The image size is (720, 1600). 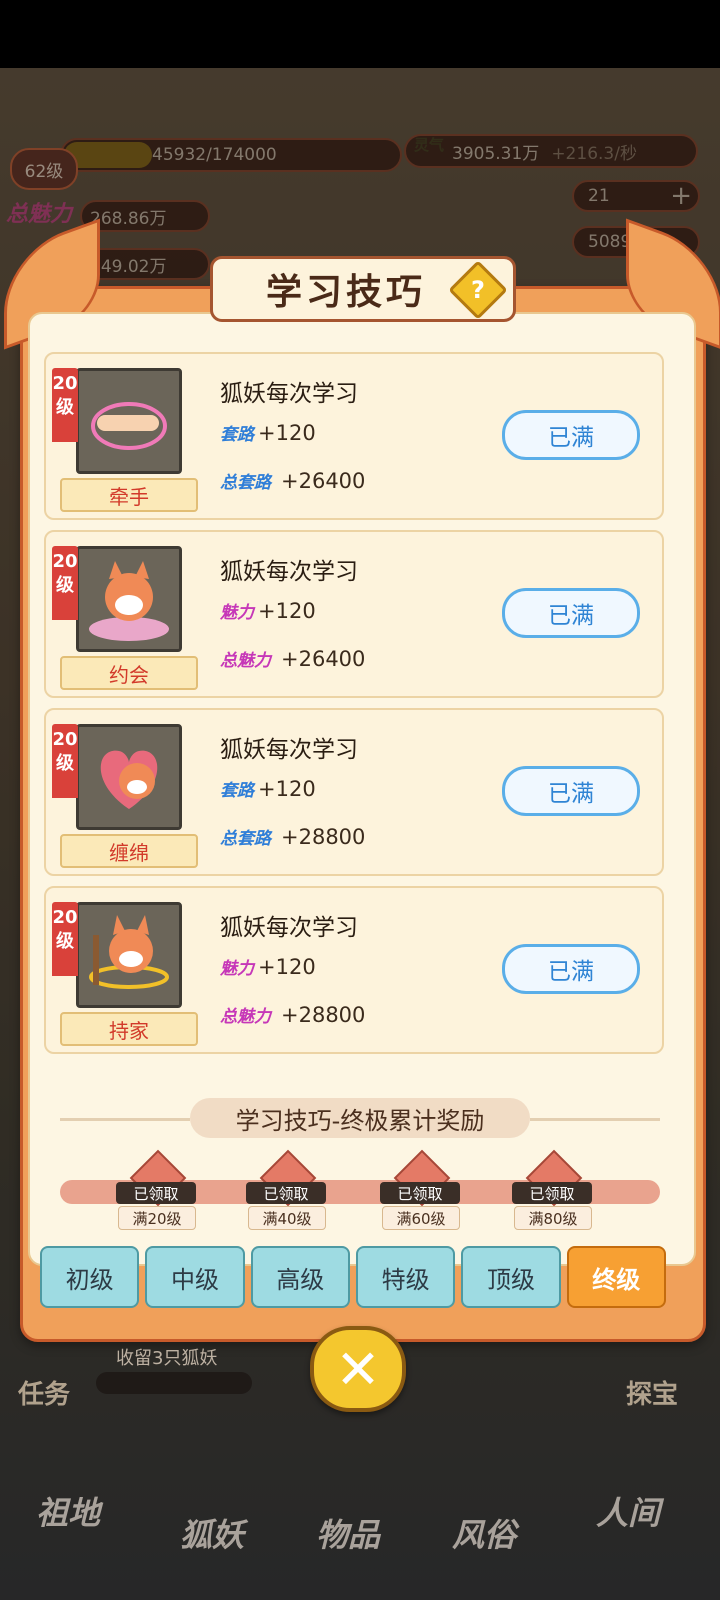 I want to click on tab-top: 顶级, so click(x=511, y=1277).